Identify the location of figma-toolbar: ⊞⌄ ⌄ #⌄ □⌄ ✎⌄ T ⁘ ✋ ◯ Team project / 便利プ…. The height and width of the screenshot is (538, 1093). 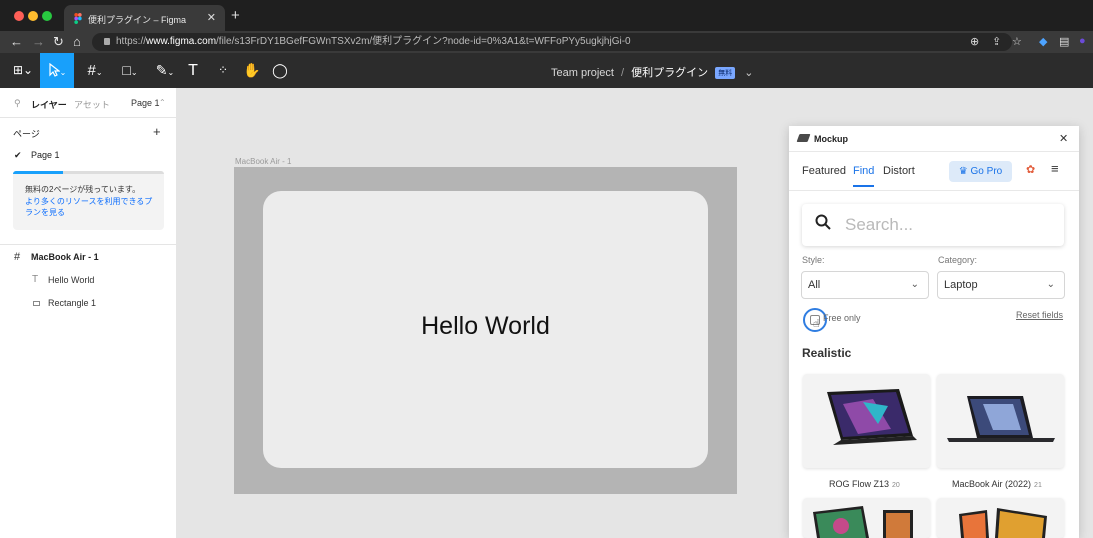
(546, 70).